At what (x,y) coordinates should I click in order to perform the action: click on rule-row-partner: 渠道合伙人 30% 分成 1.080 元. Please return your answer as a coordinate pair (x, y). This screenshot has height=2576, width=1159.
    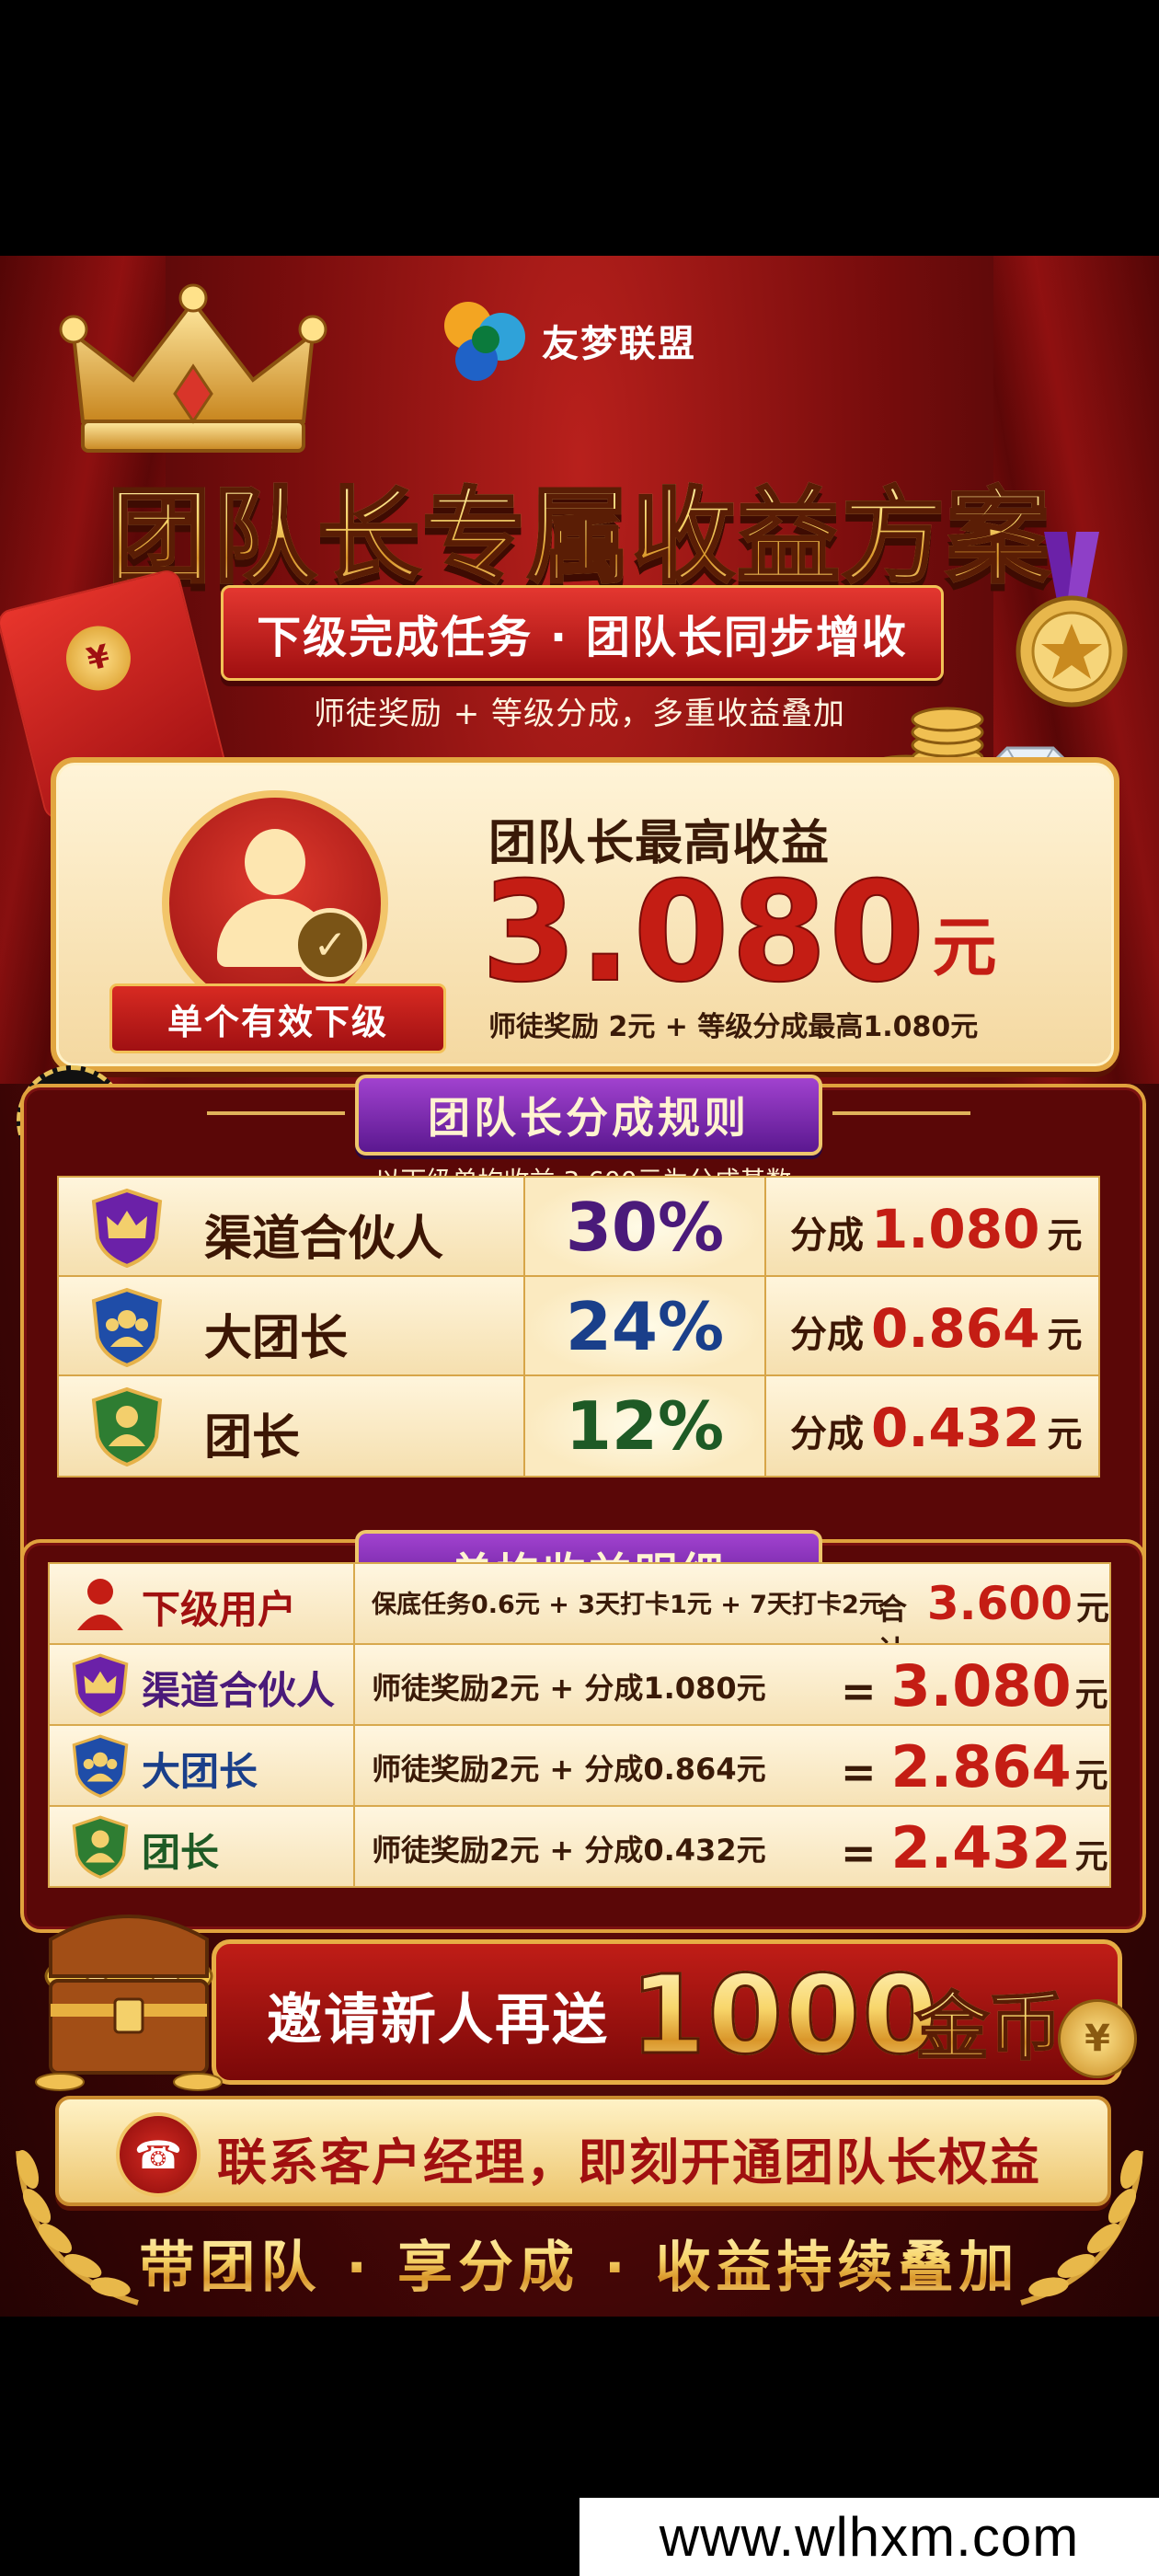
    Looking at the image, I should click on (578, 1227).